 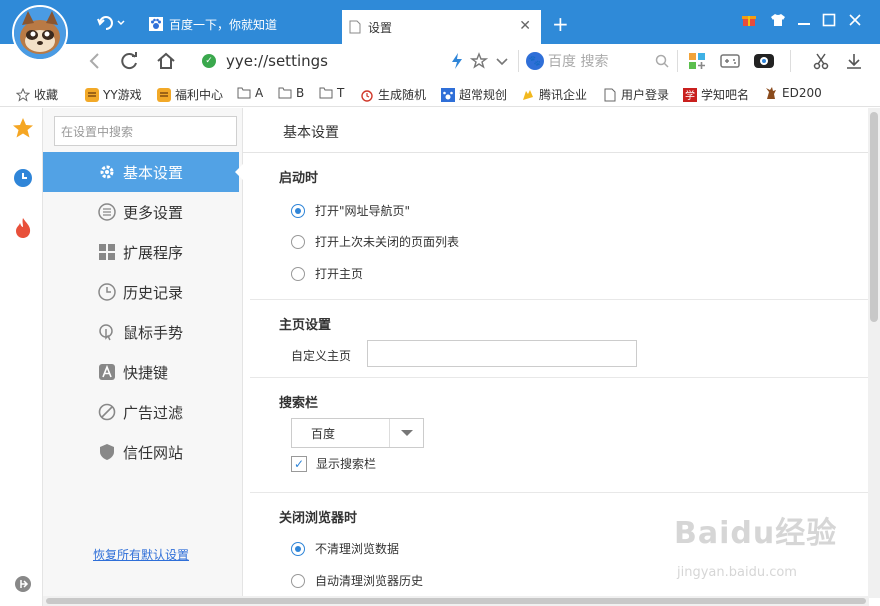 What do you see at coordinates (239, 172) in the screenshot?
I see `active-indicator` at bounding box center [239, 172].